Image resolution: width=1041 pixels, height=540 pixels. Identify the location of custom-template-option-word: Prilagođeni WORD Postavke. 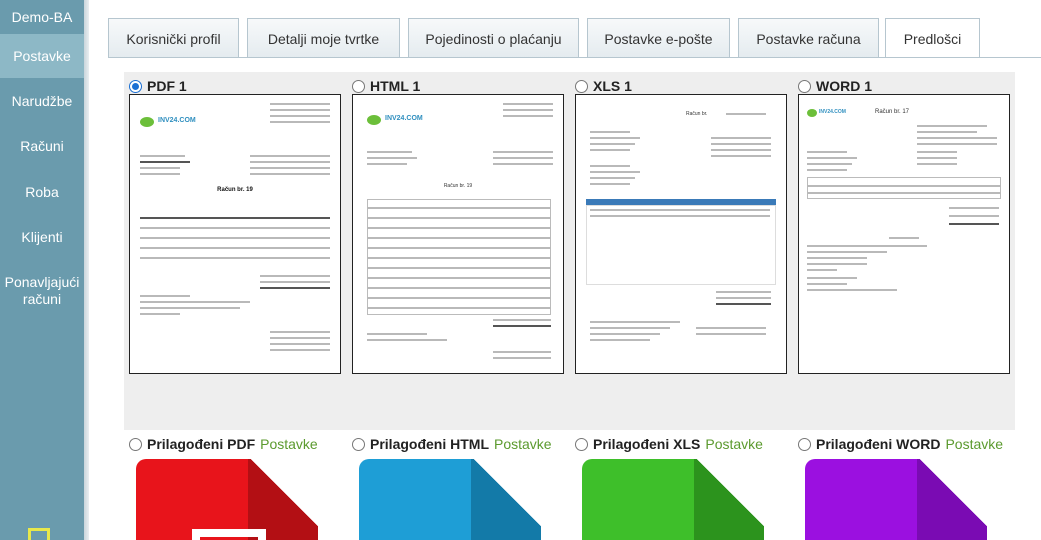
(900, 444).